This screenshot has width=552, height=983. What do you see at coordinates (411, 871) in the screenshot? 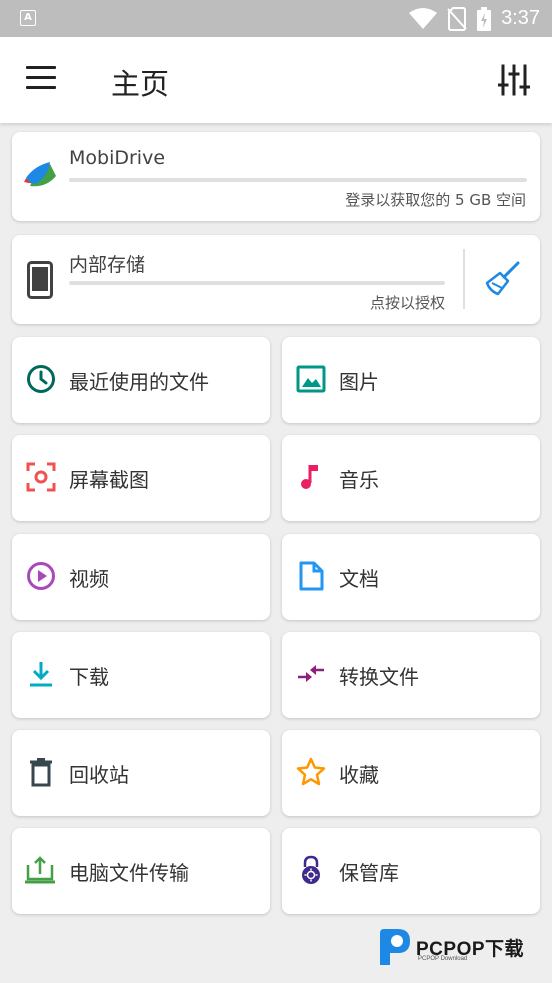
I see `tile-vault: 保管库` at bounding box center [411, 871].